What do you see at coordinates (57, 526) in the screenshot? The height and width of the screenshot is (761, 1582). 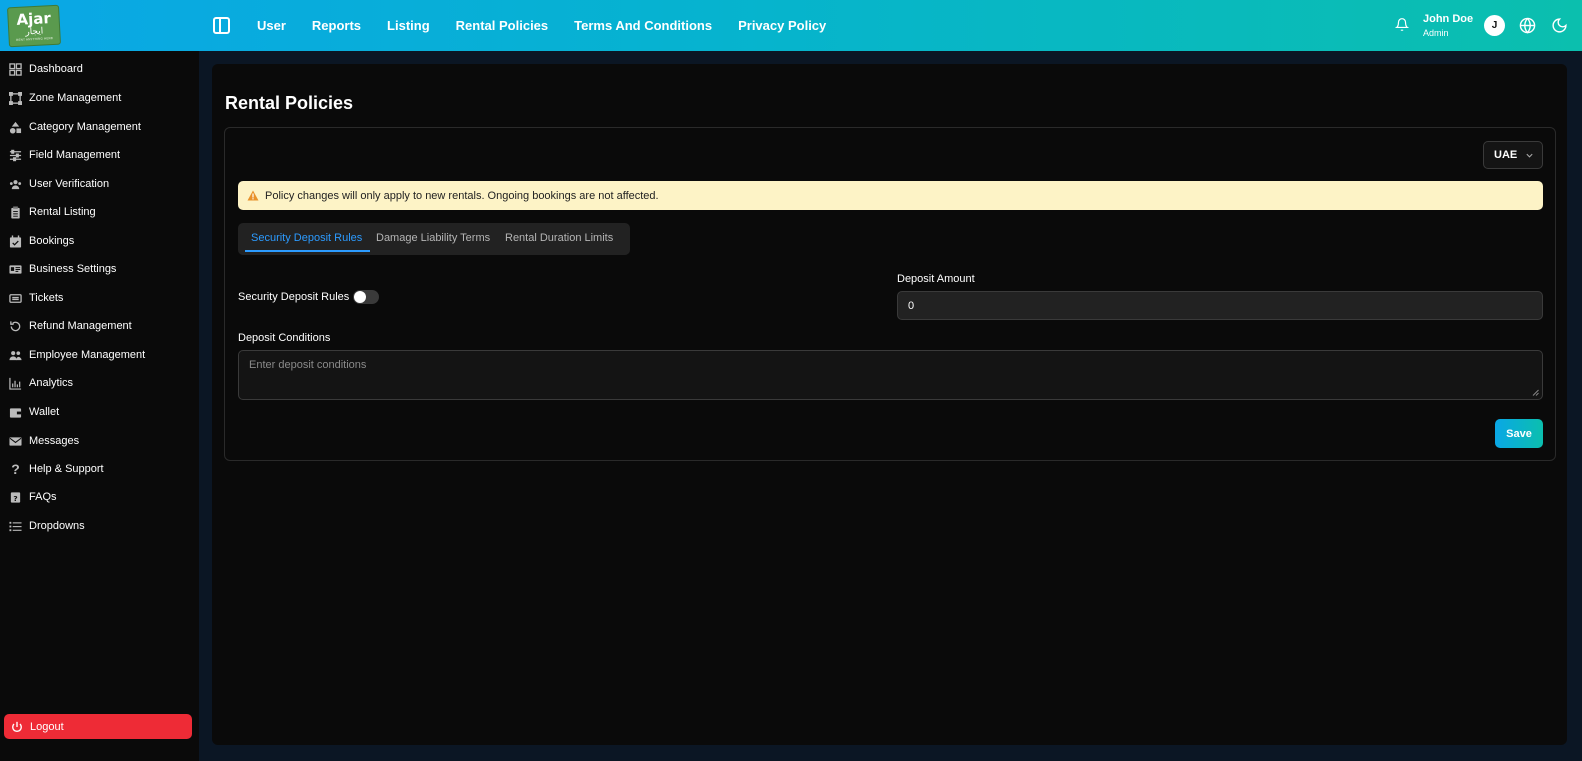 I see `sidebar-item-label: Dropdowns` at bounding box center [57, 526].